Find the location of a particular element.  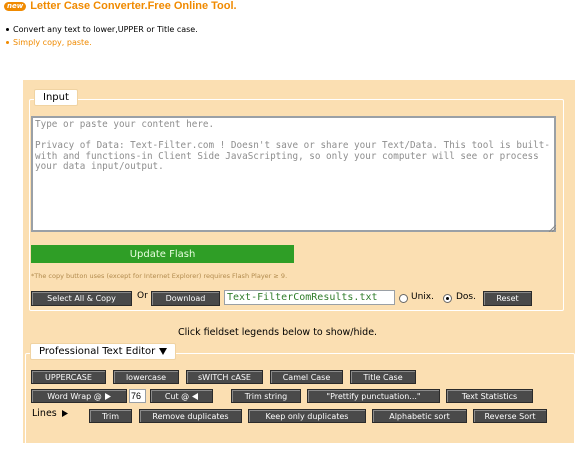

switch-case-button: sWITCH cASE is located at coordinates (224, 377).